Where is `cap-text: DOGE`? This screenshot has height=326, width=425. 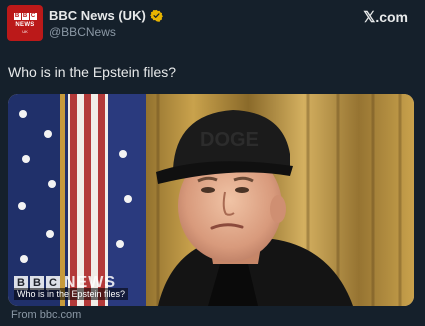 cap-text: DOGE is located at coordinates (229, 140).